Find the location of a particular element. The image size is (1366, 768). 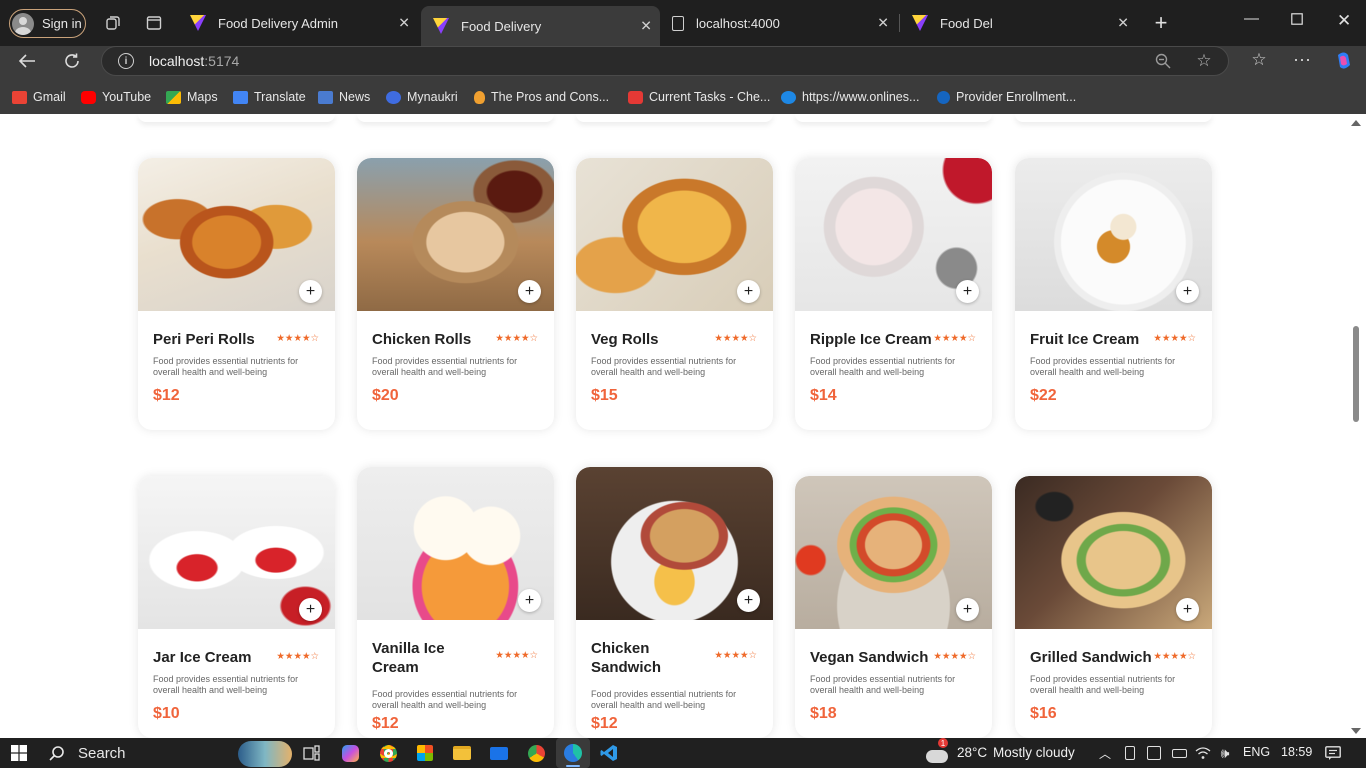

favorites-list-icon: ☆ is located at coordinates (1259, 60).